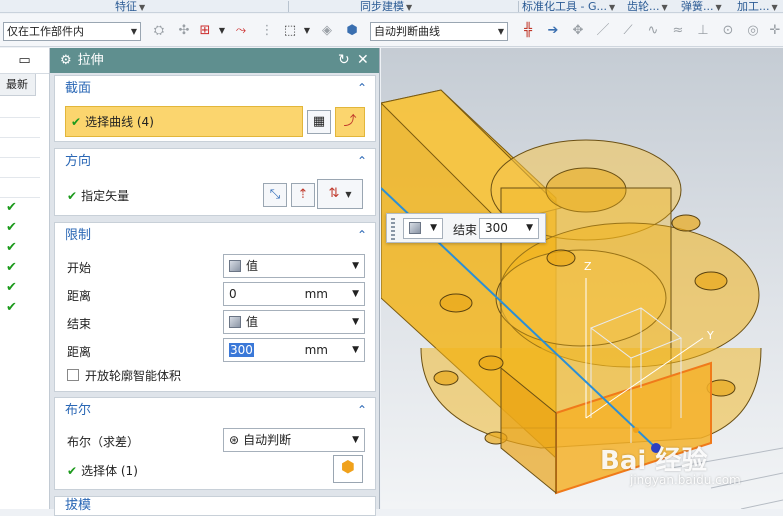 The width and height of the screenshot is (783, 516). What do you see at coordinates (18, 85) in the screenshot?
I see `column-header-latest: 最新` at bounding box center [18, 85].